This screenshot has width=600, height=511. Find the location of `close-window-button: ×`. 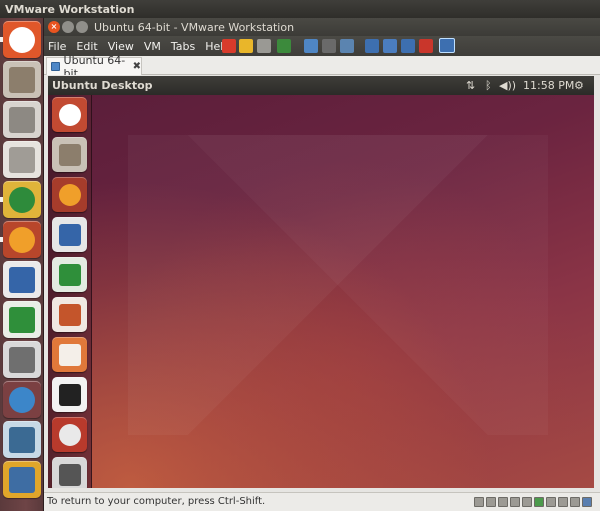

close-window-button: × is located at coordinates (54, 27).